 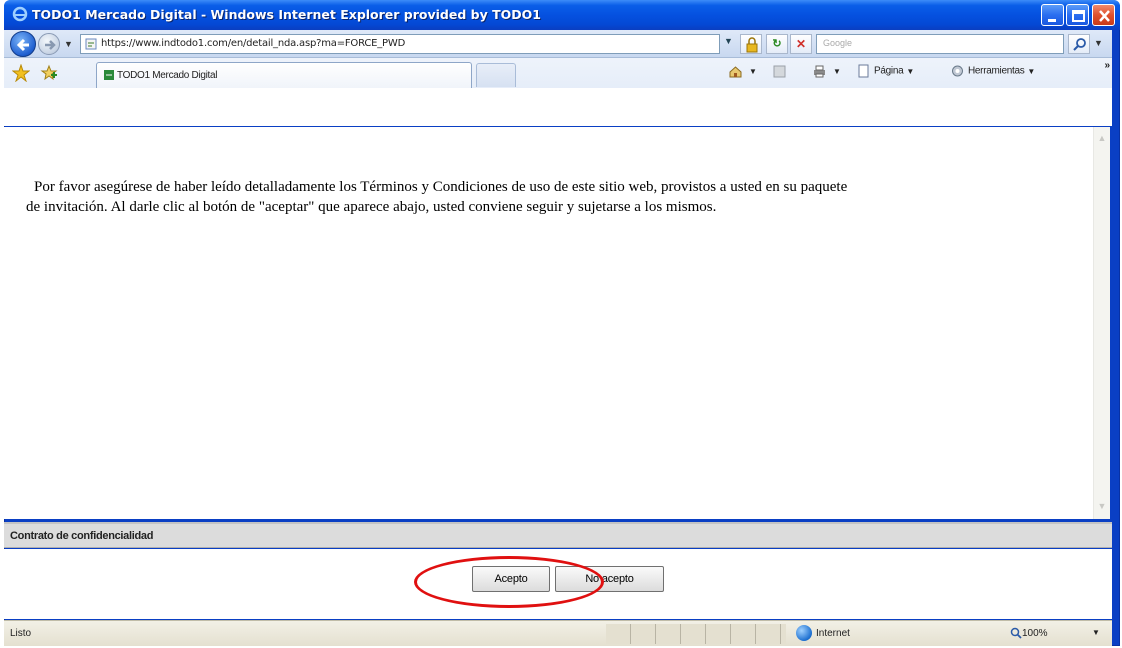 I want to click on frame-body: Acepto No acepto, so click(x=558, y=584).